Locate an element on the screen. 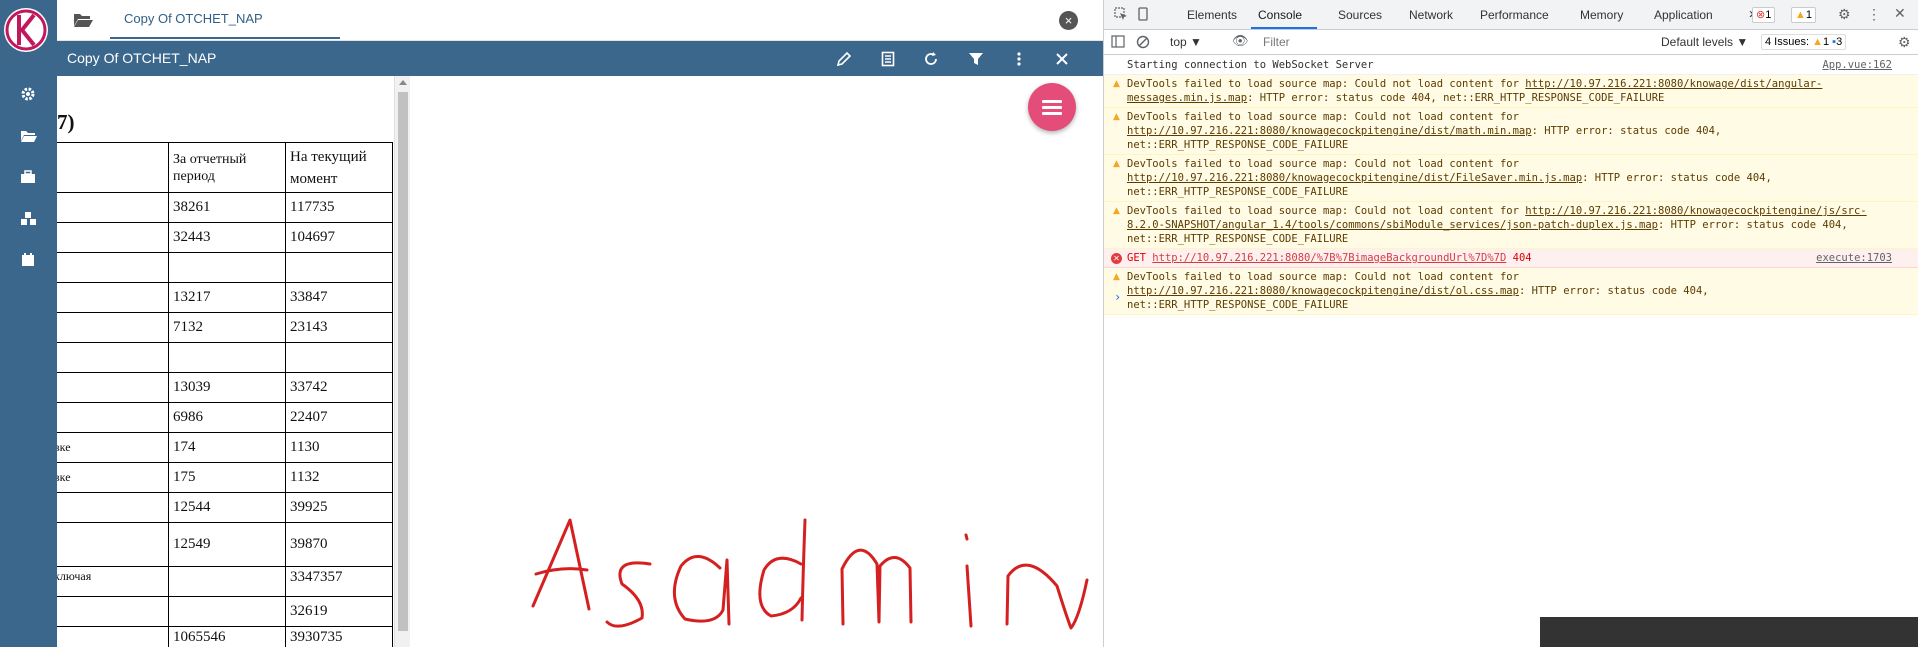 Image resolution: width=1918 pixels, height=647 pixels. context-selector: top ▼ is located at coordinates (1186, 42).